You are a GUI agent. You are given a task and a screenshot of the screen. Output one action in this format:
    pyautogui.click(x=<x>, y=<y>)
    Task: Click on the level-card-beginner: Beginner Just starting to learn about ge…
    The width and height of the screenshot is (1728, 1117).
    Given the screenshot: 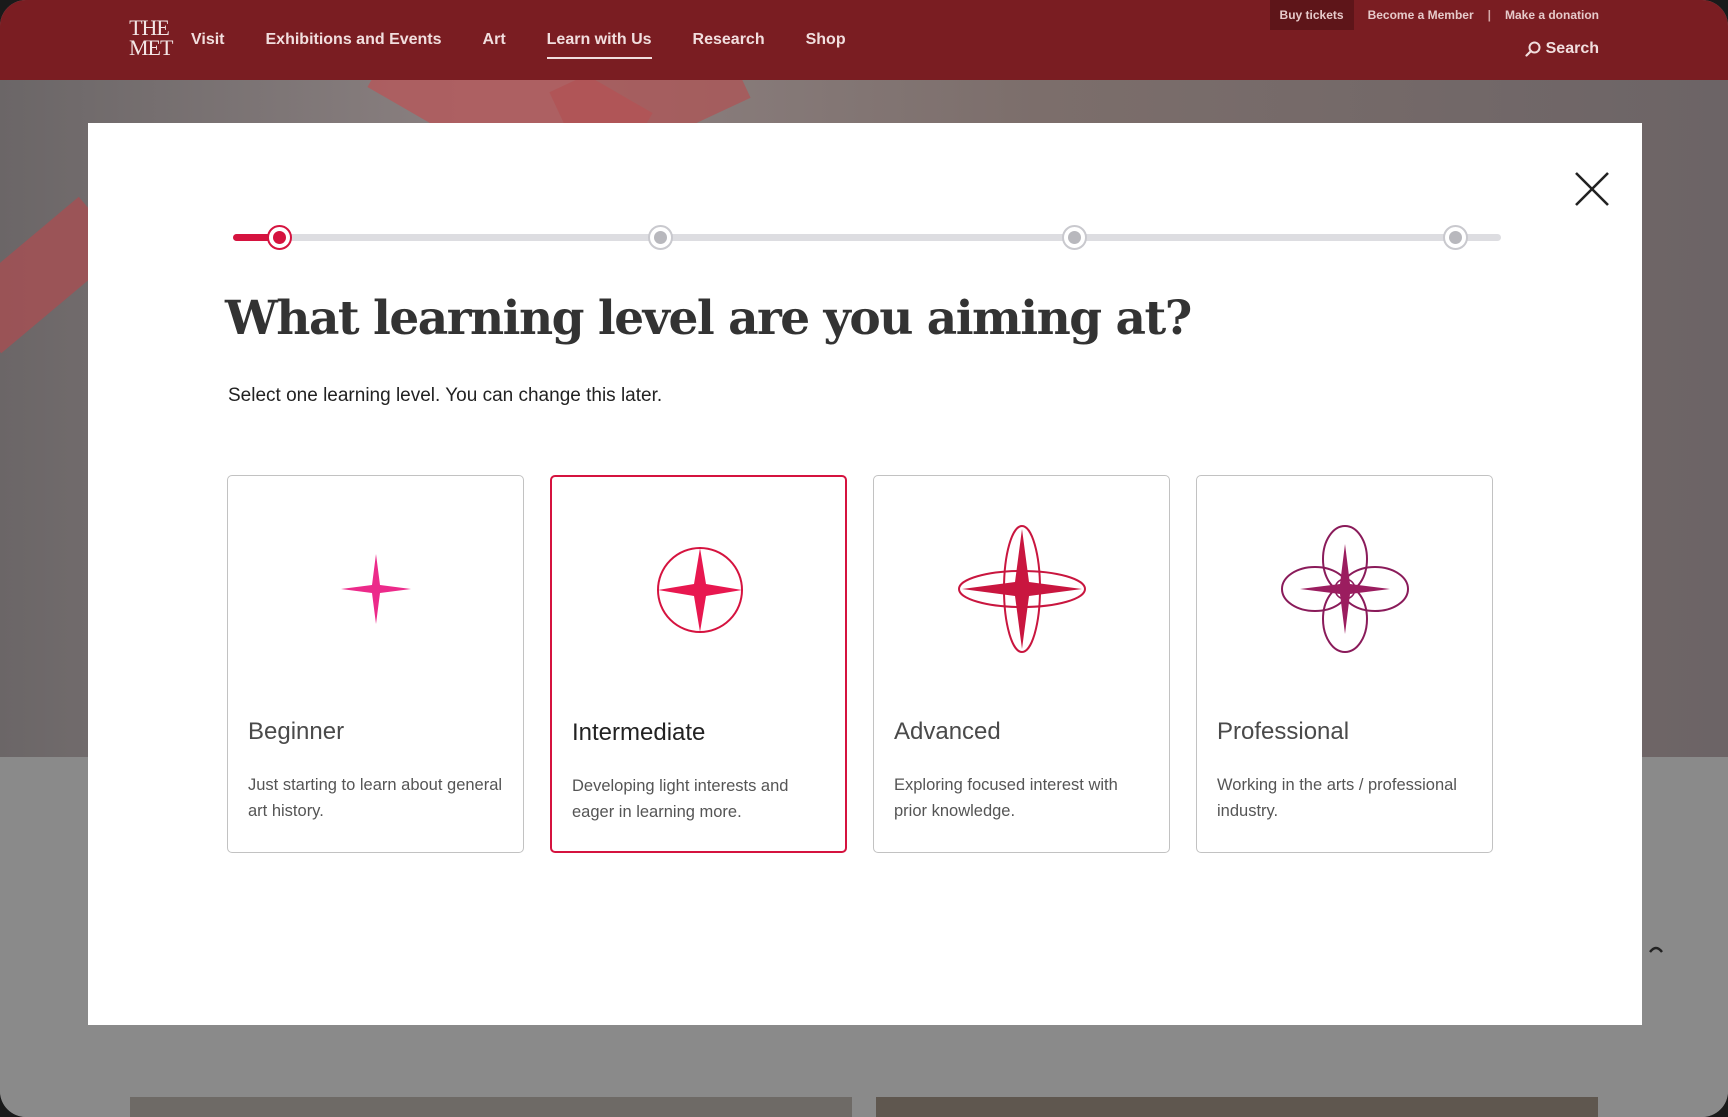 What is the action you would take?
    pyautogui.click(x=375, y=664)
    